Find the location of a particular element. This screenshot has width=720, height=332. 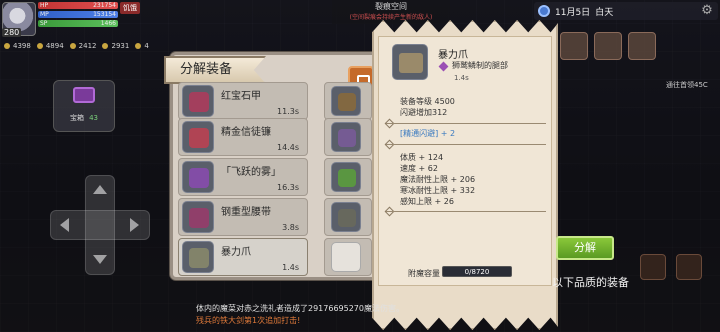

empty-slot is located at coordinates (346, 257).